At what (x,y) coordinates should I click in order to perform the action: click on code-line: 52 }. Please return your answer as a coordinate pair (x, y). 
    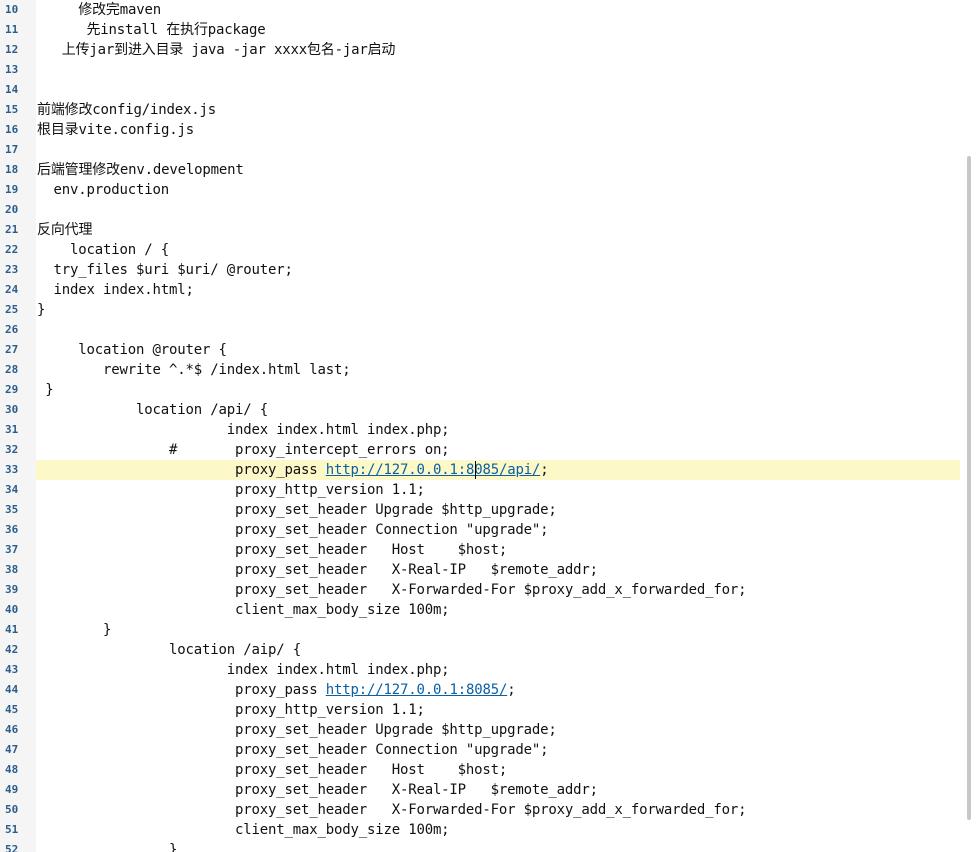
    Looking at the image, I should click on (480, 846).